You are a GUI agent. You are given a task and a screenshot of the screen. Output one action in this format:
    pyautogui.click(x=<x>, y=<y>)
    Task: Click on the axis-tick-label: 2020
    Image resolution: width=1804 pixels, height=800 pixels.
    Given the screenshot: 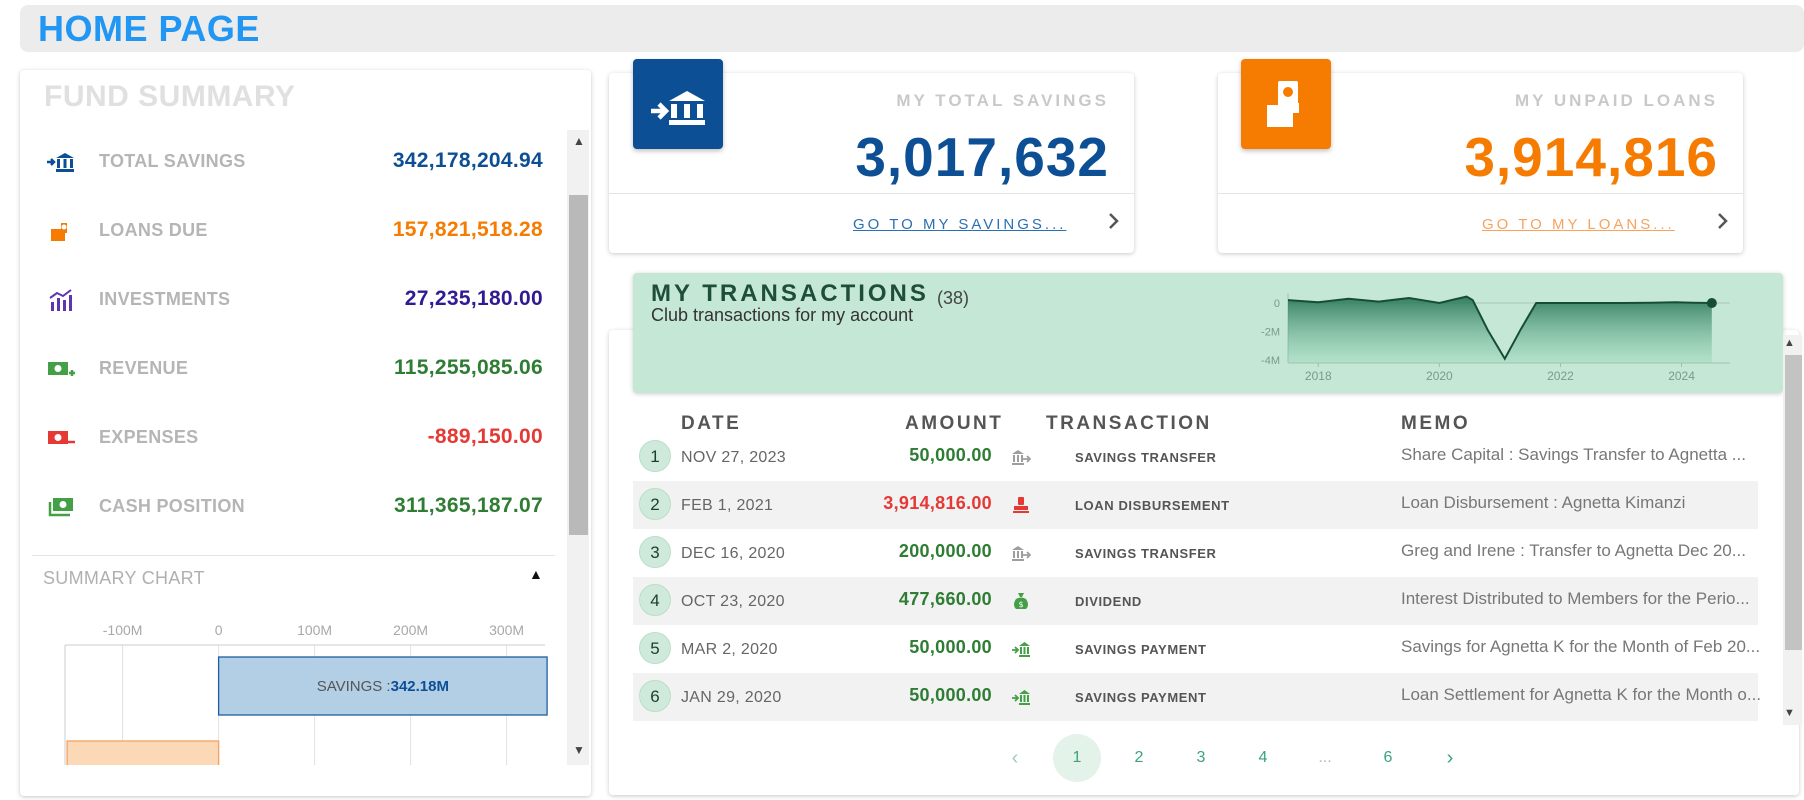 What is the action you would take?
    pyautogui.click(x=1439, y=376)
    